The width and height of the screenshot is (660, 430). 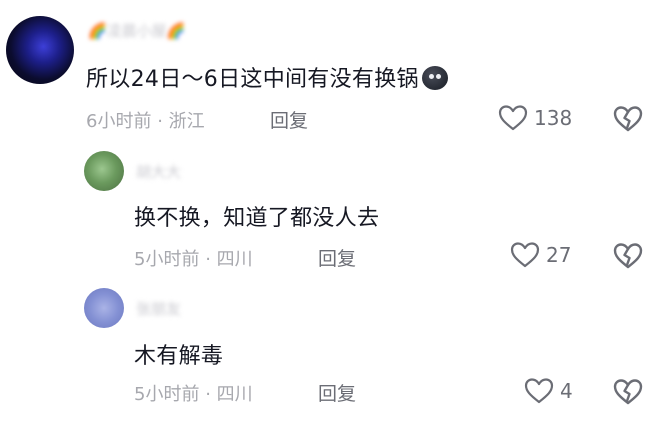 I want to click on like-button: 27, so click(x=540, y=255).